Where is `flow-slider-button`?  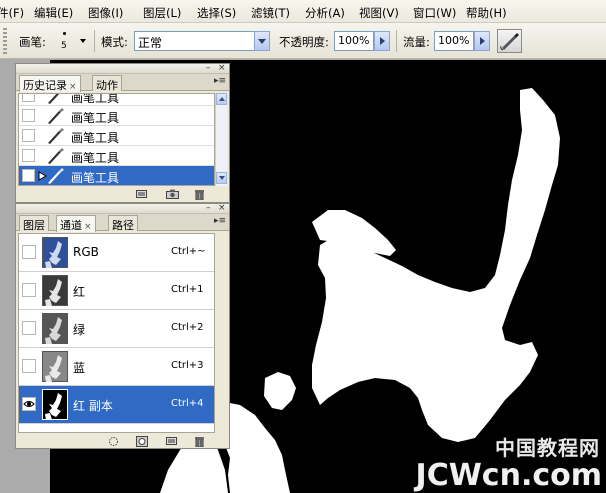 flow-slider-button is located at coordinates (482, 41).